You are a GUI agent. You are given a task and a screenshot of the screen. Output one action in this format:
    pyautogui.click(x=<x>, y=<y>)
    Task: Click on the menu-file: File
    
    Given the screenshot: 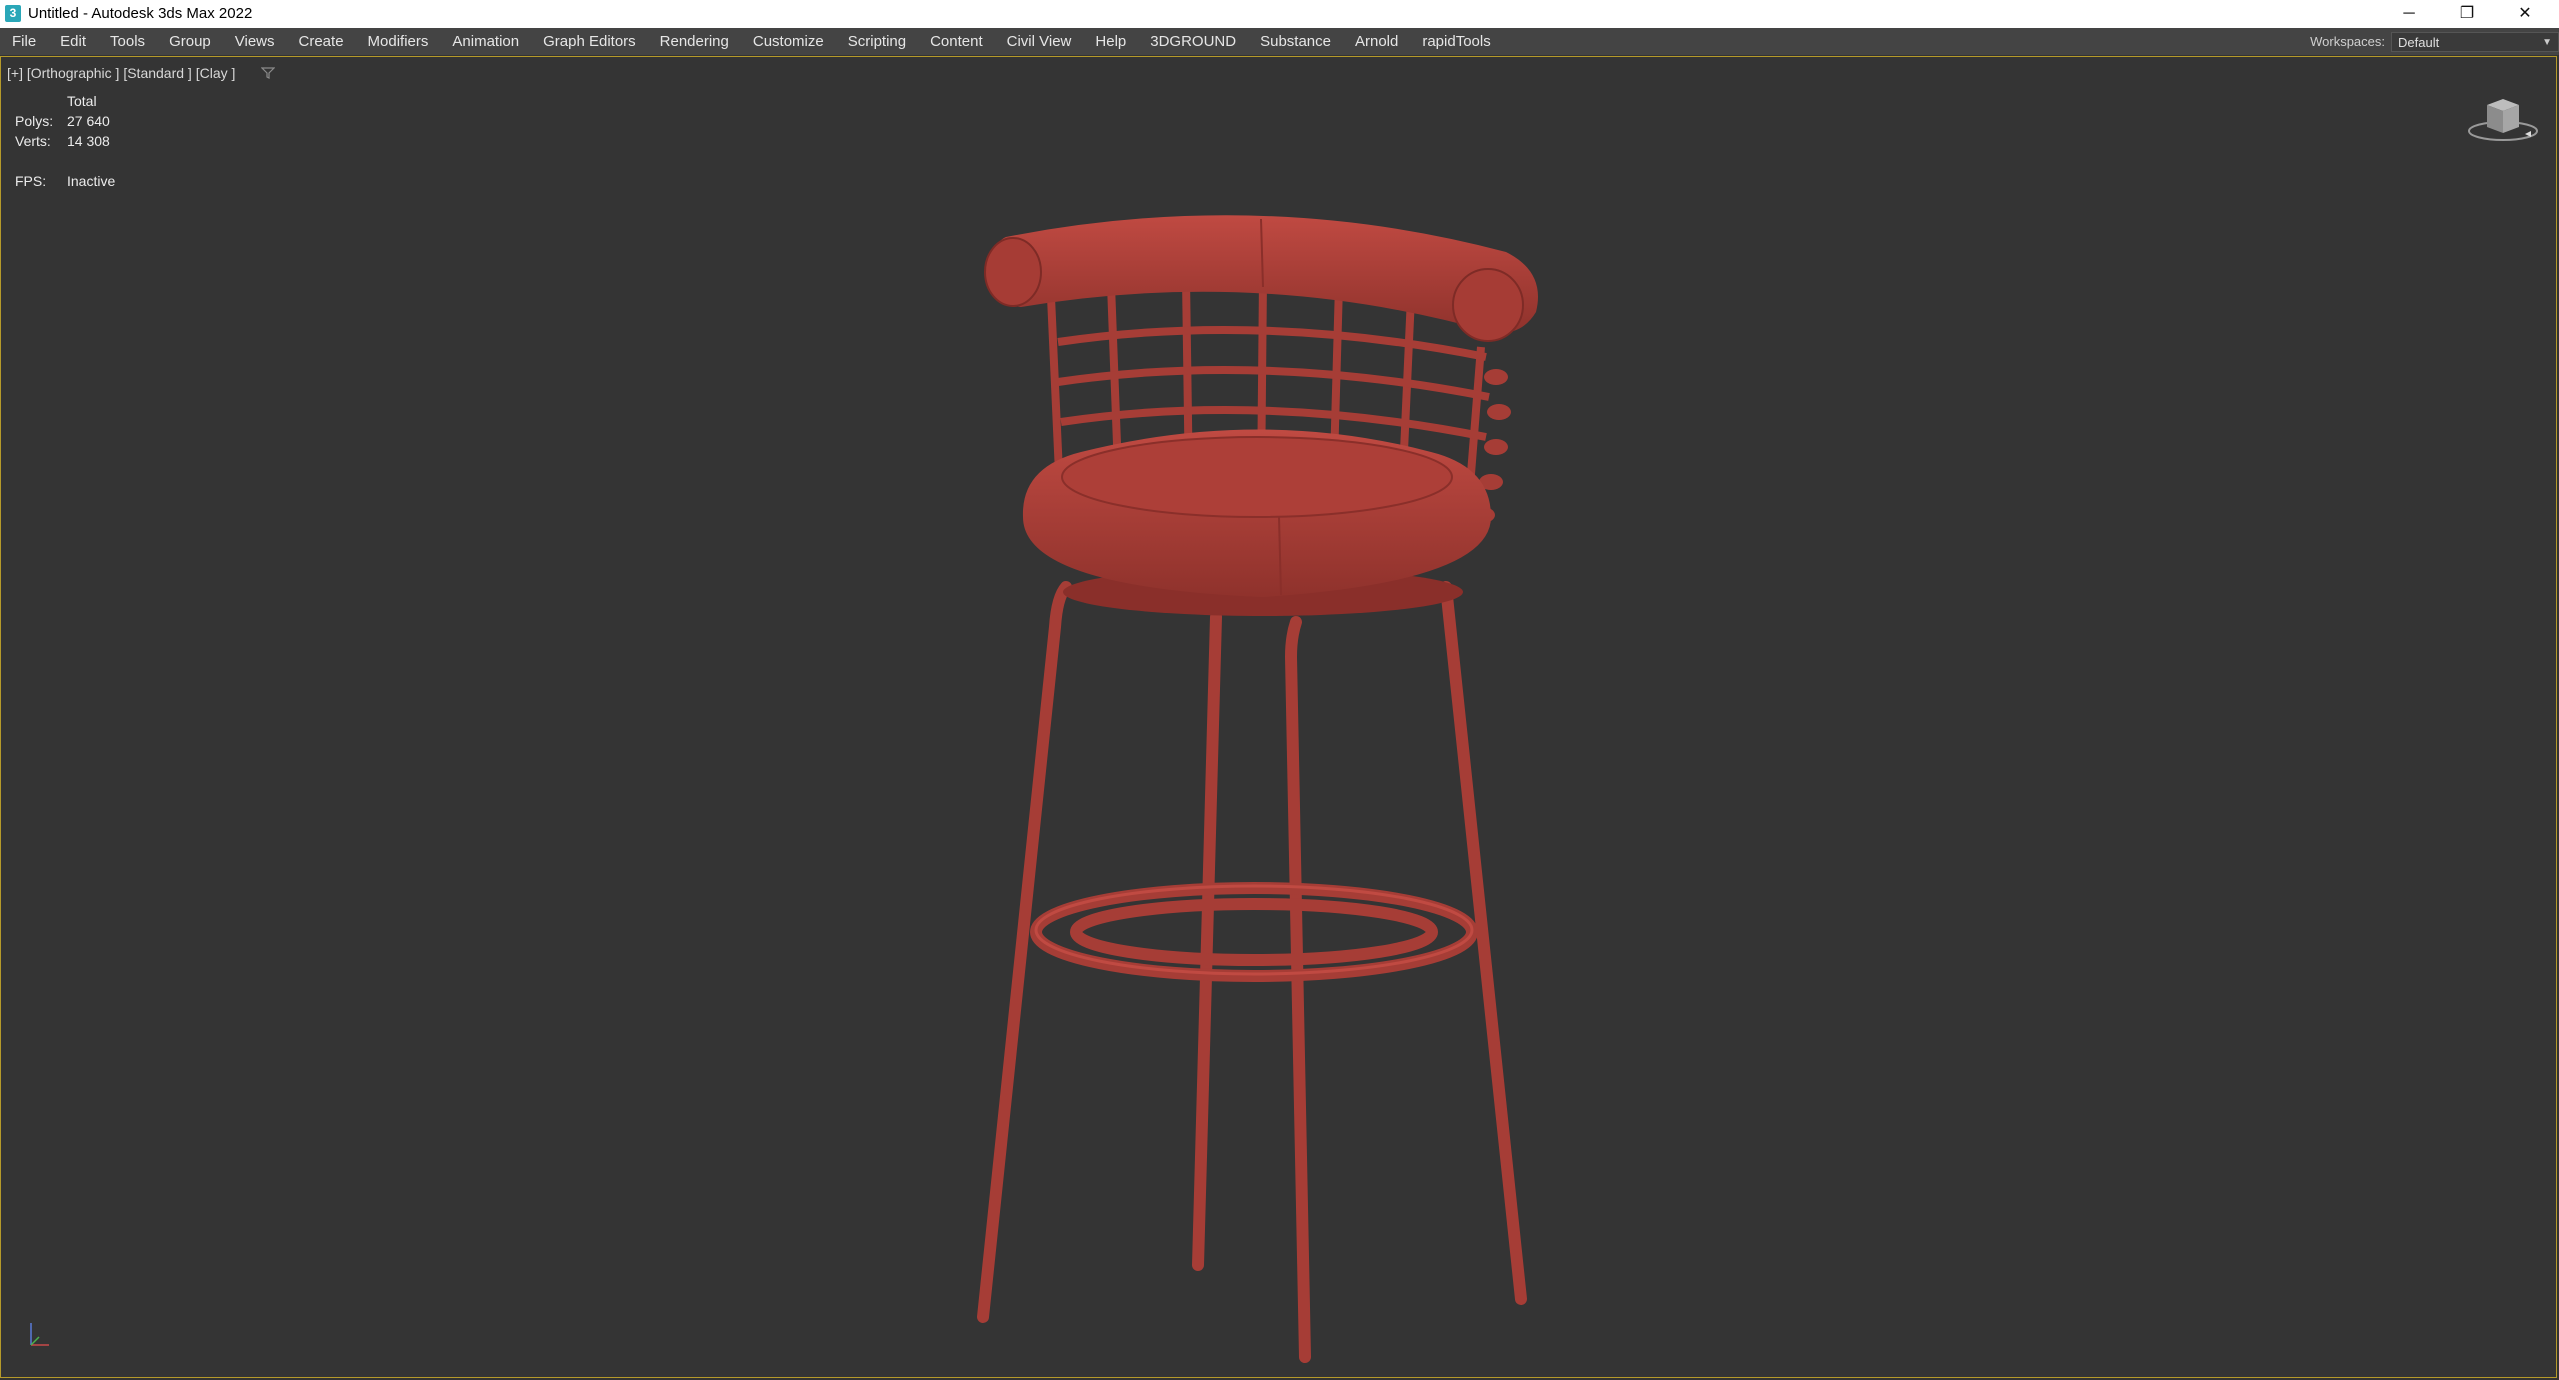 What is the action you would take?
    pyautogui.click(x=24, y=41)
    